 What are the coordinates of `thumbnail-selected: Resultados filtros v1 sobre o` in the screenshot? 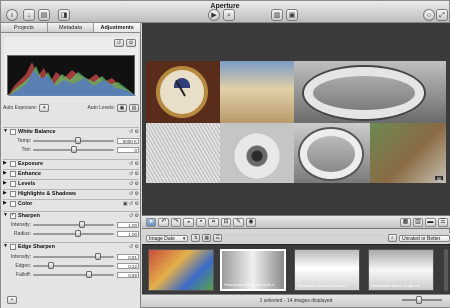 It's located at (253, 270).